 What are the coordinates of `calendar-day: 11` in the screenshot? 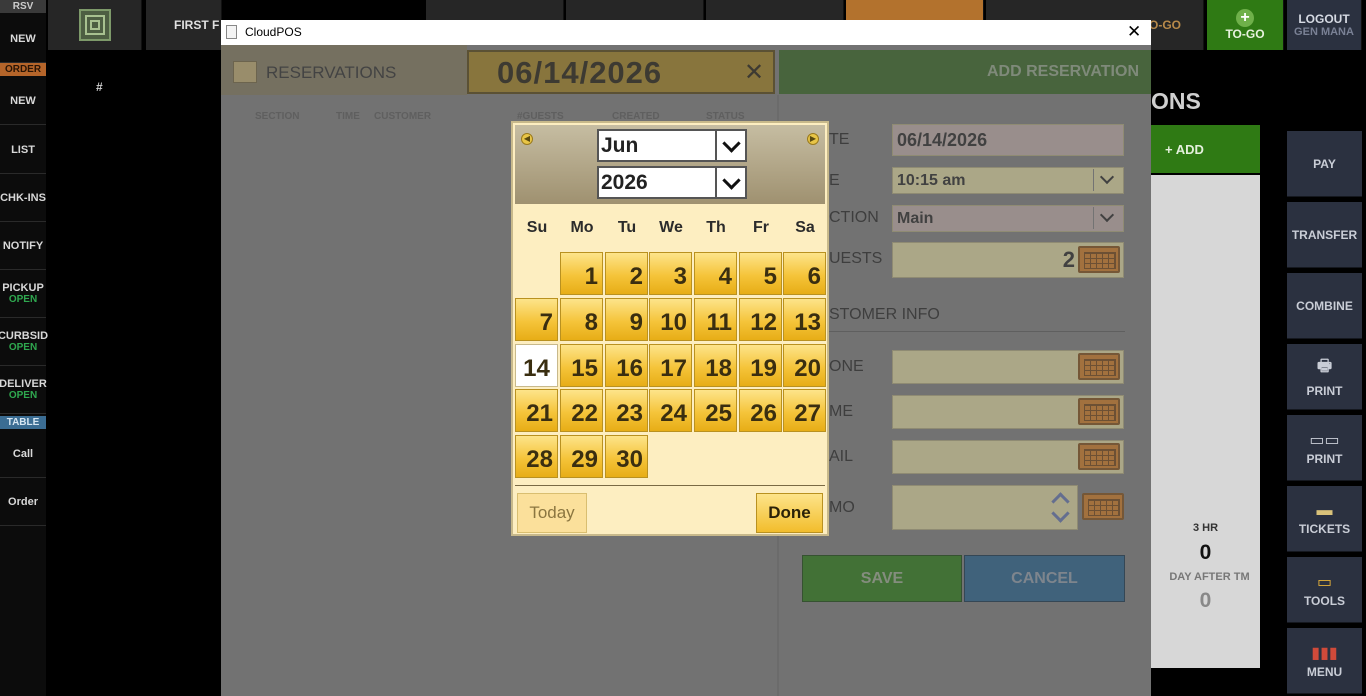 It's located at (715, 319).